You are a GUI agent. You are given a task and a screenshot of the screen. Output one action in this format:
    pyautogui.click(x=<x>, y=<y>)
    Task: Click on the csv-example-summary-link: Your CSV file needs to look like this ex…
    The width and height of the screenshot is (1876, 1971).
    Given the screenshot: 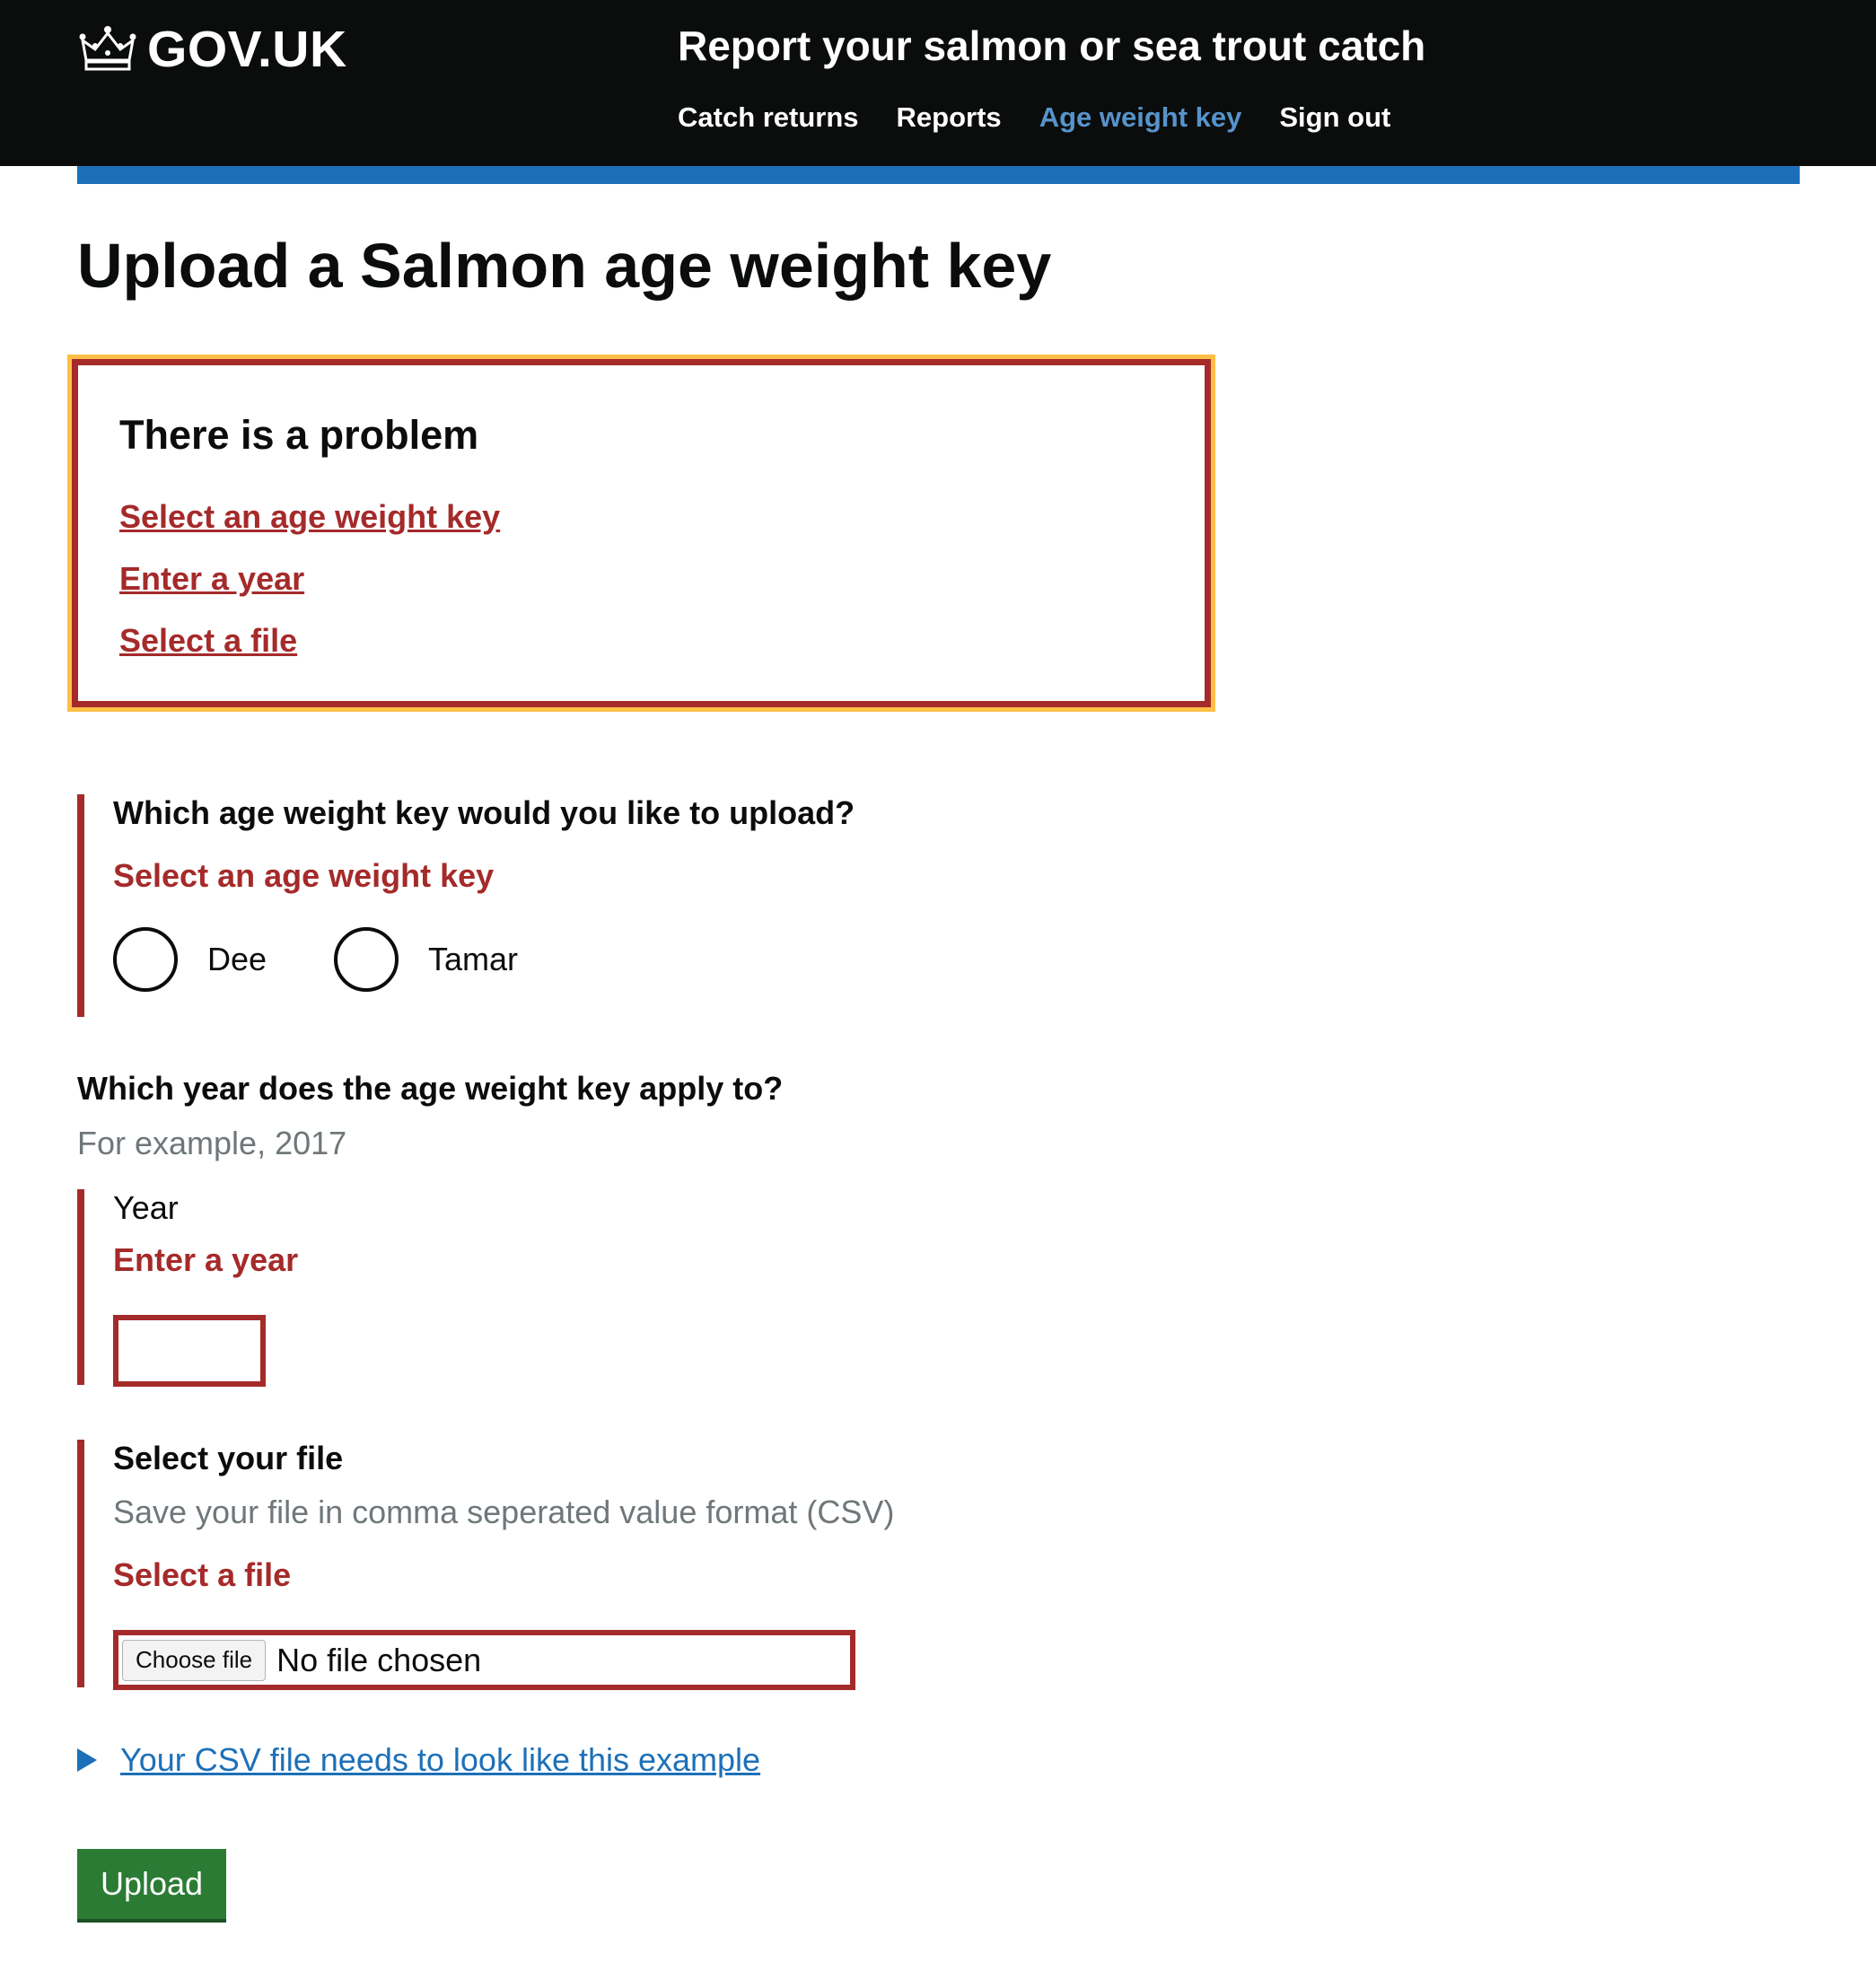 What is the action you would take?
    pyautogui.click(x=440, y=1760)
    